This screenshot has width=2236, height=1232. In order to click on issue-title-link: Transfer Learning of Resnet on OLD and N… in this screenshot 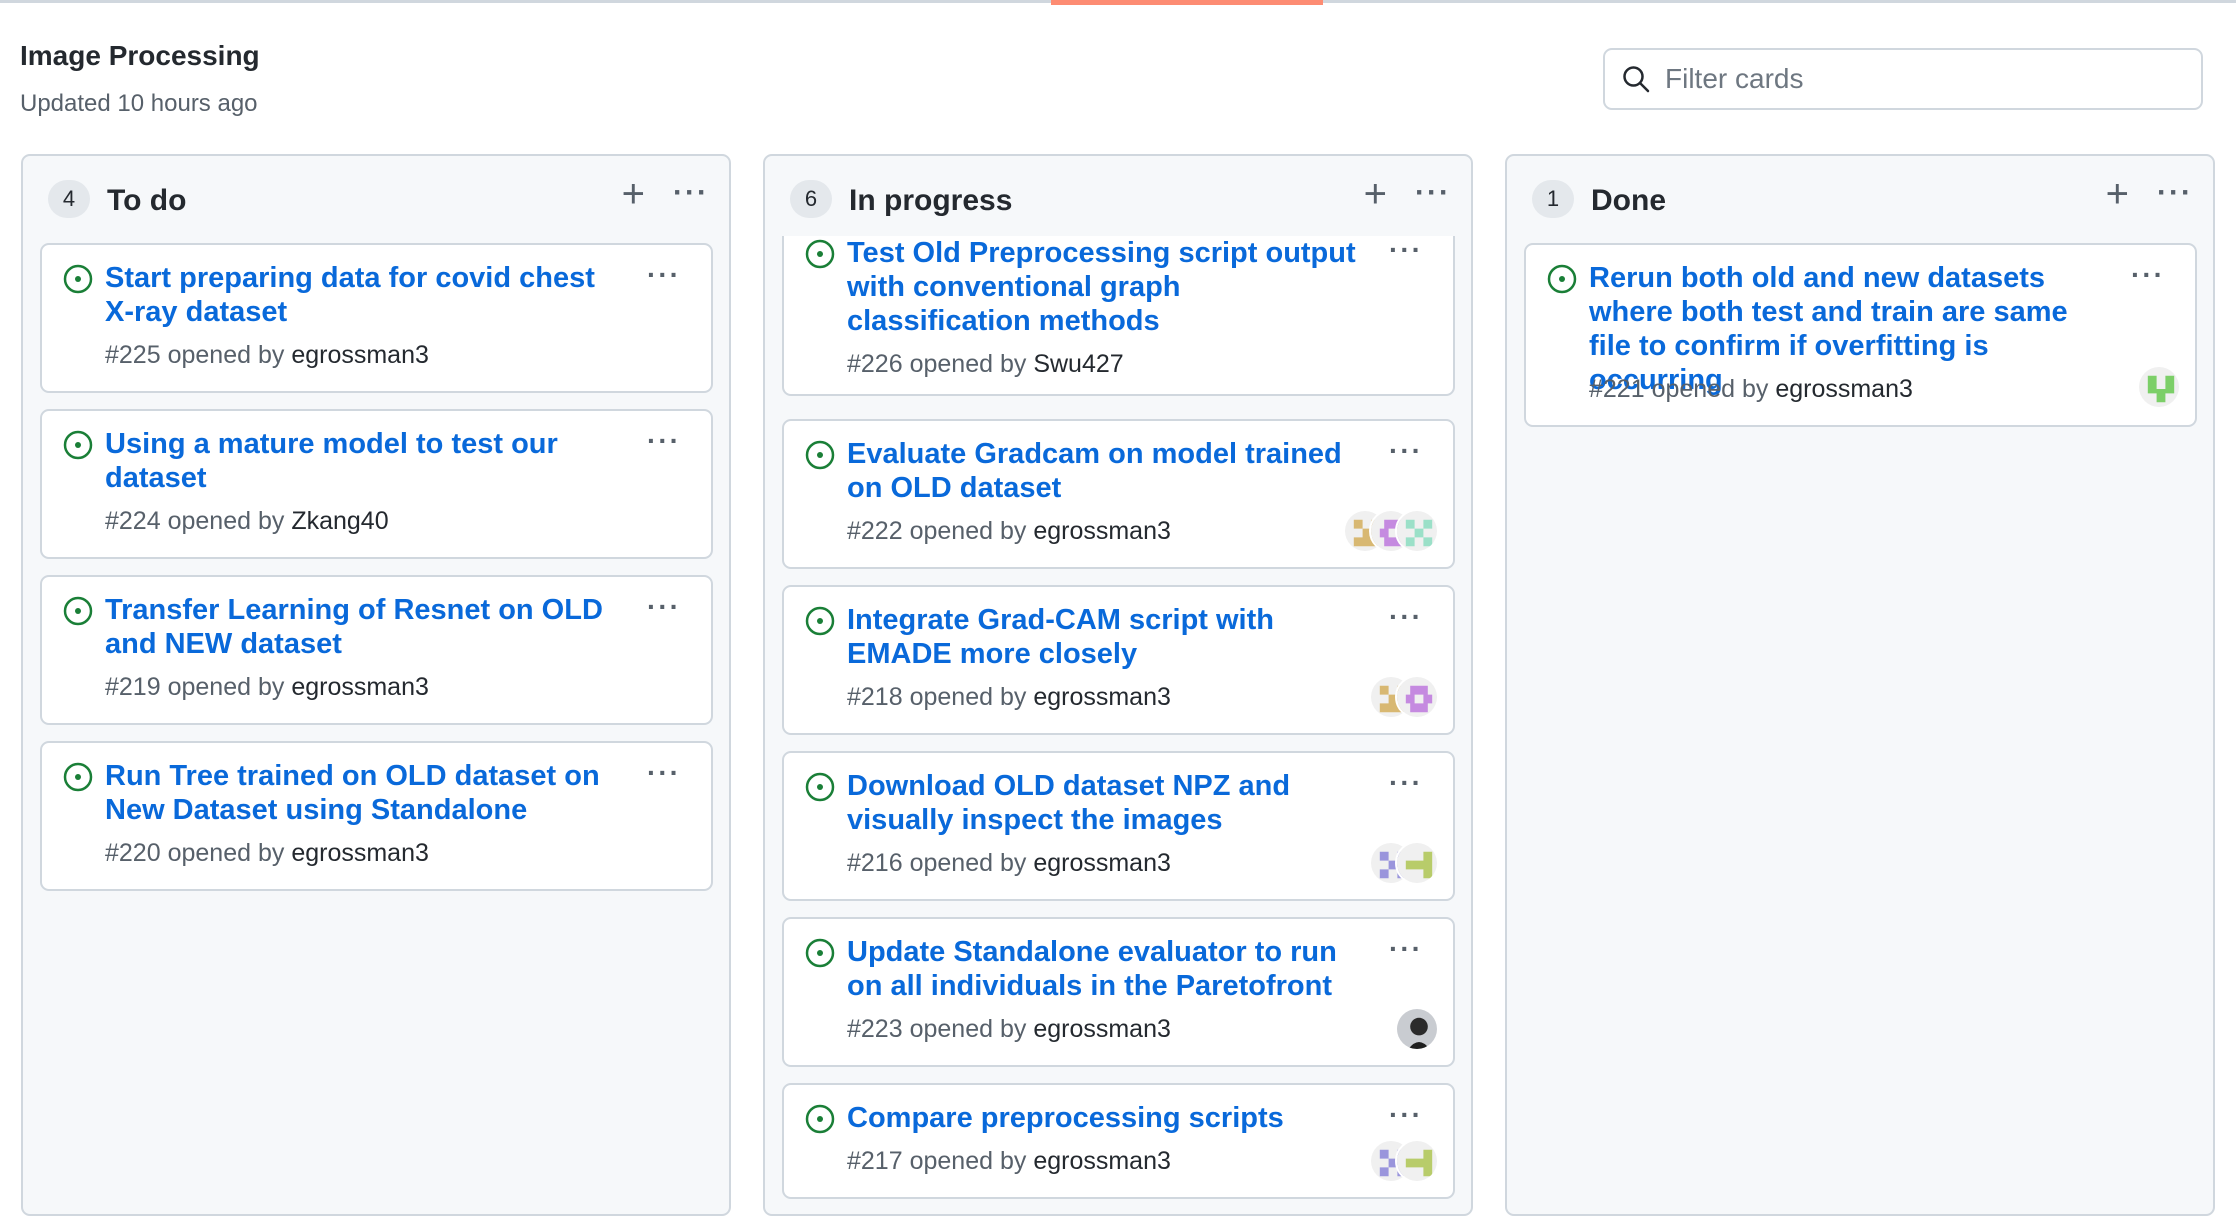, I will do `click(365, 627)`.